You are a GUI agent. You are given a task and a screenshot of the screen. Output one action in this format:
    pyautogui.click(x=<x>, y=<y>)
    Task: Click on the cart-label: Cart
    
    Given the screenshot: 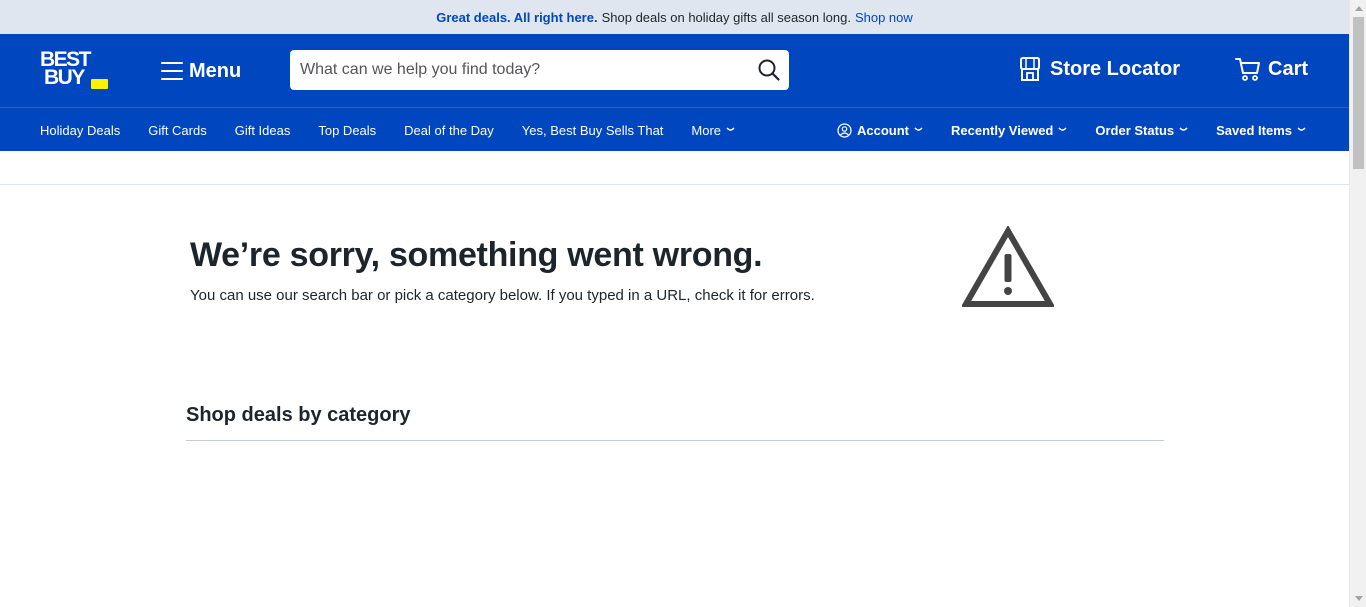 What is the action you would take?
    pyautogui.click(x=1288, y=68)
    